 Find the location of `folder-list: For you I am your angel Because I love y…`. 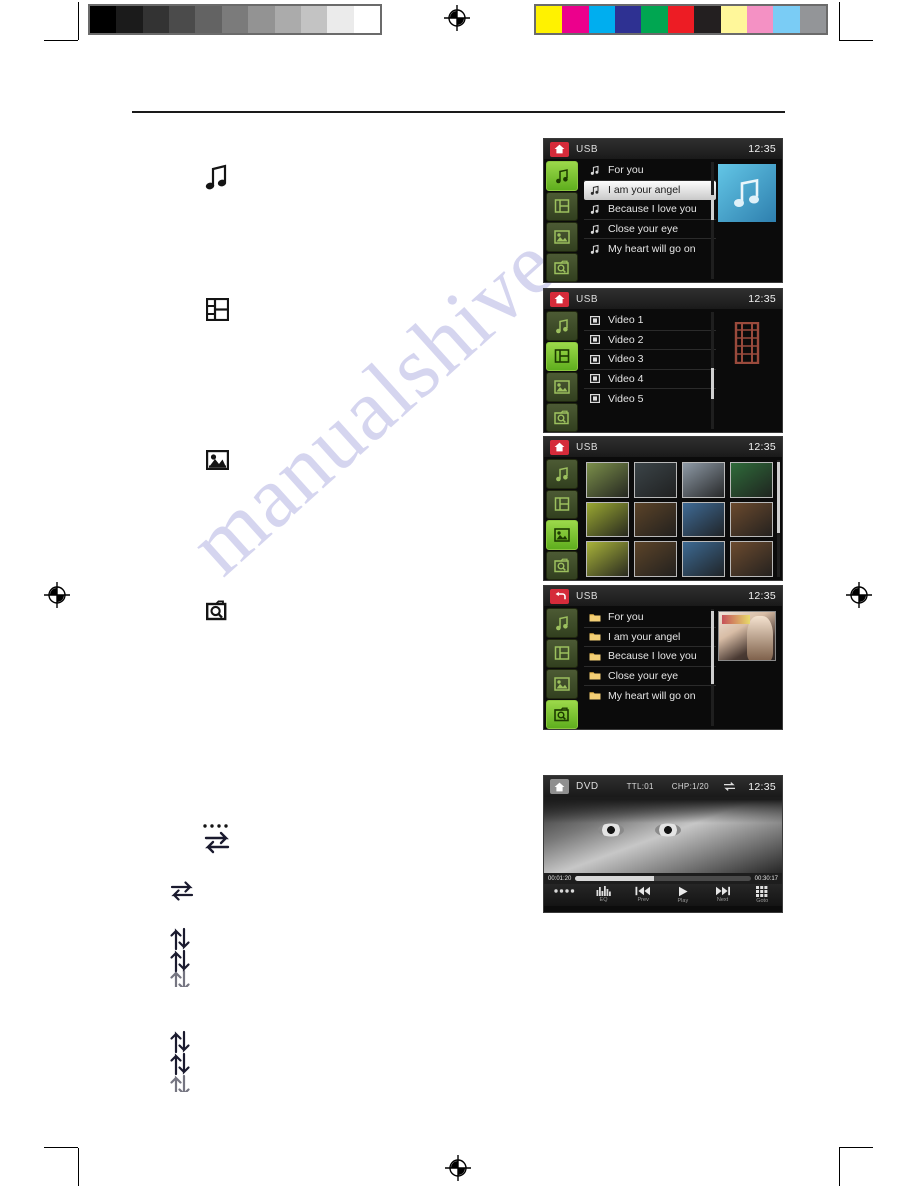

folder-list: For you I am your angel Because I love y… is located at coordinates (648, 667).